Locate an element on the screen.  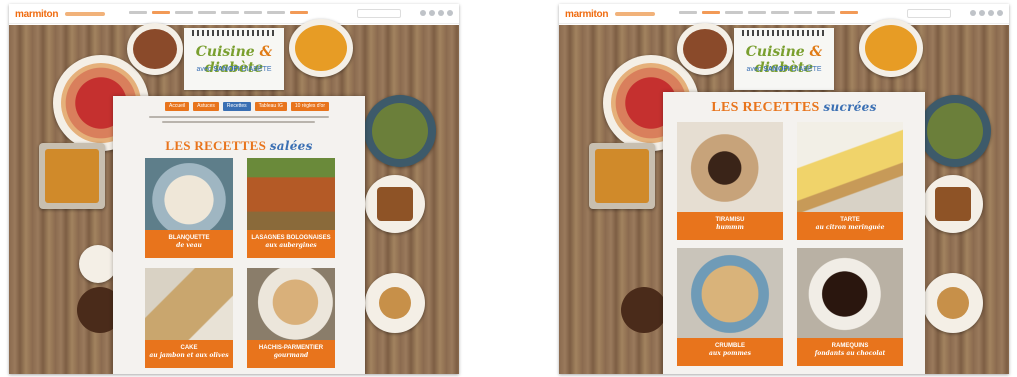
recipe-card: CAKE au jambon et aux olives is located at coordinates (189, 318).